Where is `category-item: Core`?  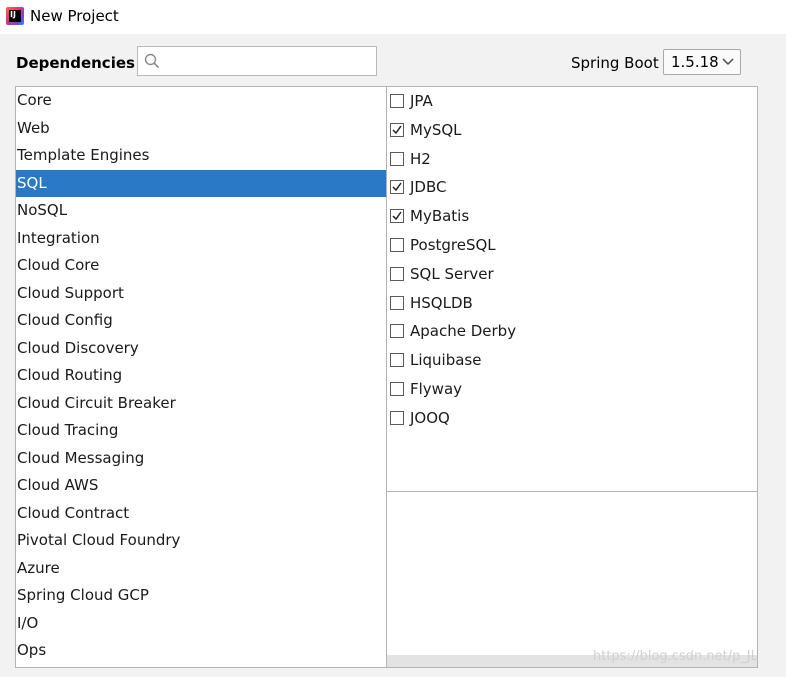
category-item: Core is located at coordinates (201, 101).